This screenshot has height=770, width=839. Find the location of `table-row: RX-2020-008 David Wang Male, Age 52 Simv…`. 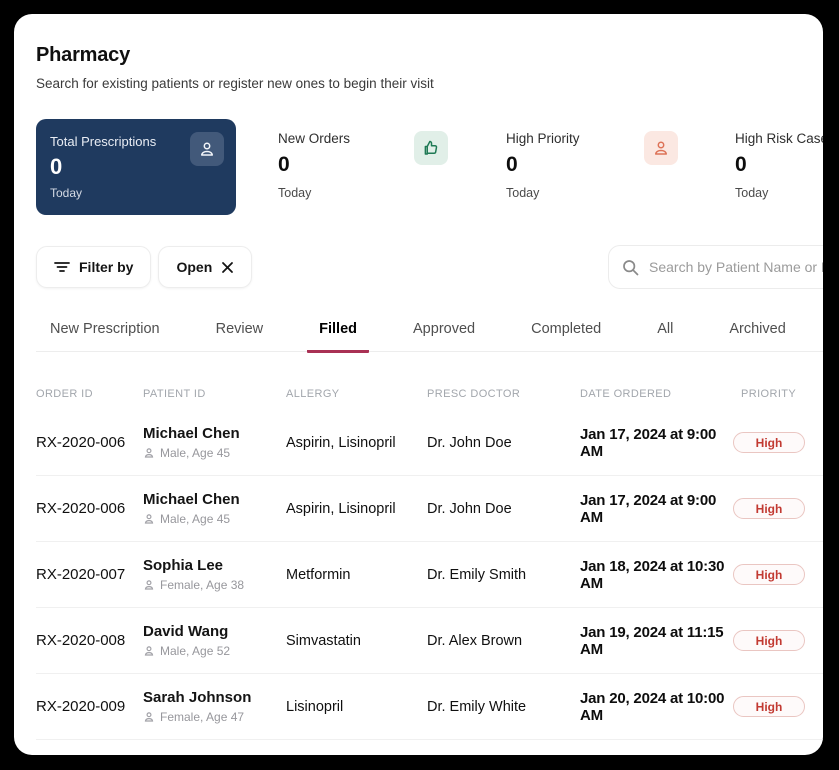

table-row: RX-2020-008 David Wang Male, Age 52 Simv… is located at coordinates (429, 641).